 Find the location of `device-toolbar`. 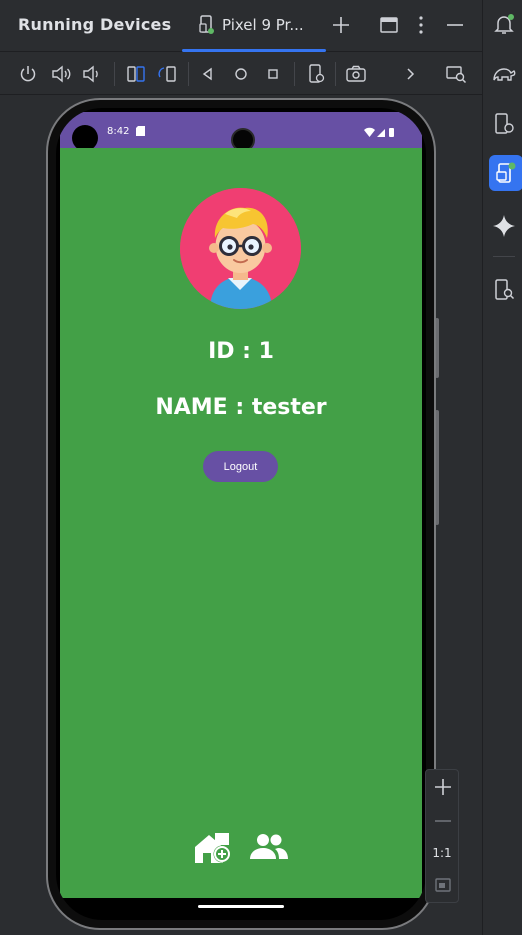

device-toolbar is located at coordinates (241, 74).